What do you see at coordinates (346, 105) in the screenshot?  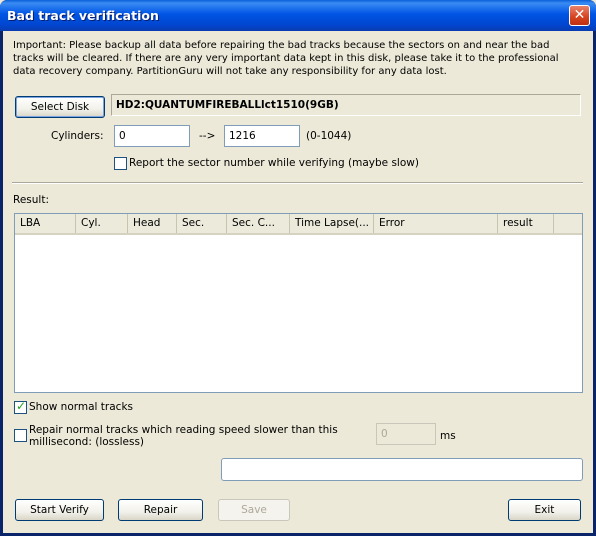 I see `selected-disk-name: HD2:QUANTUMFIREBALLlct1510(9GB)` at bounding box center [346, 105].